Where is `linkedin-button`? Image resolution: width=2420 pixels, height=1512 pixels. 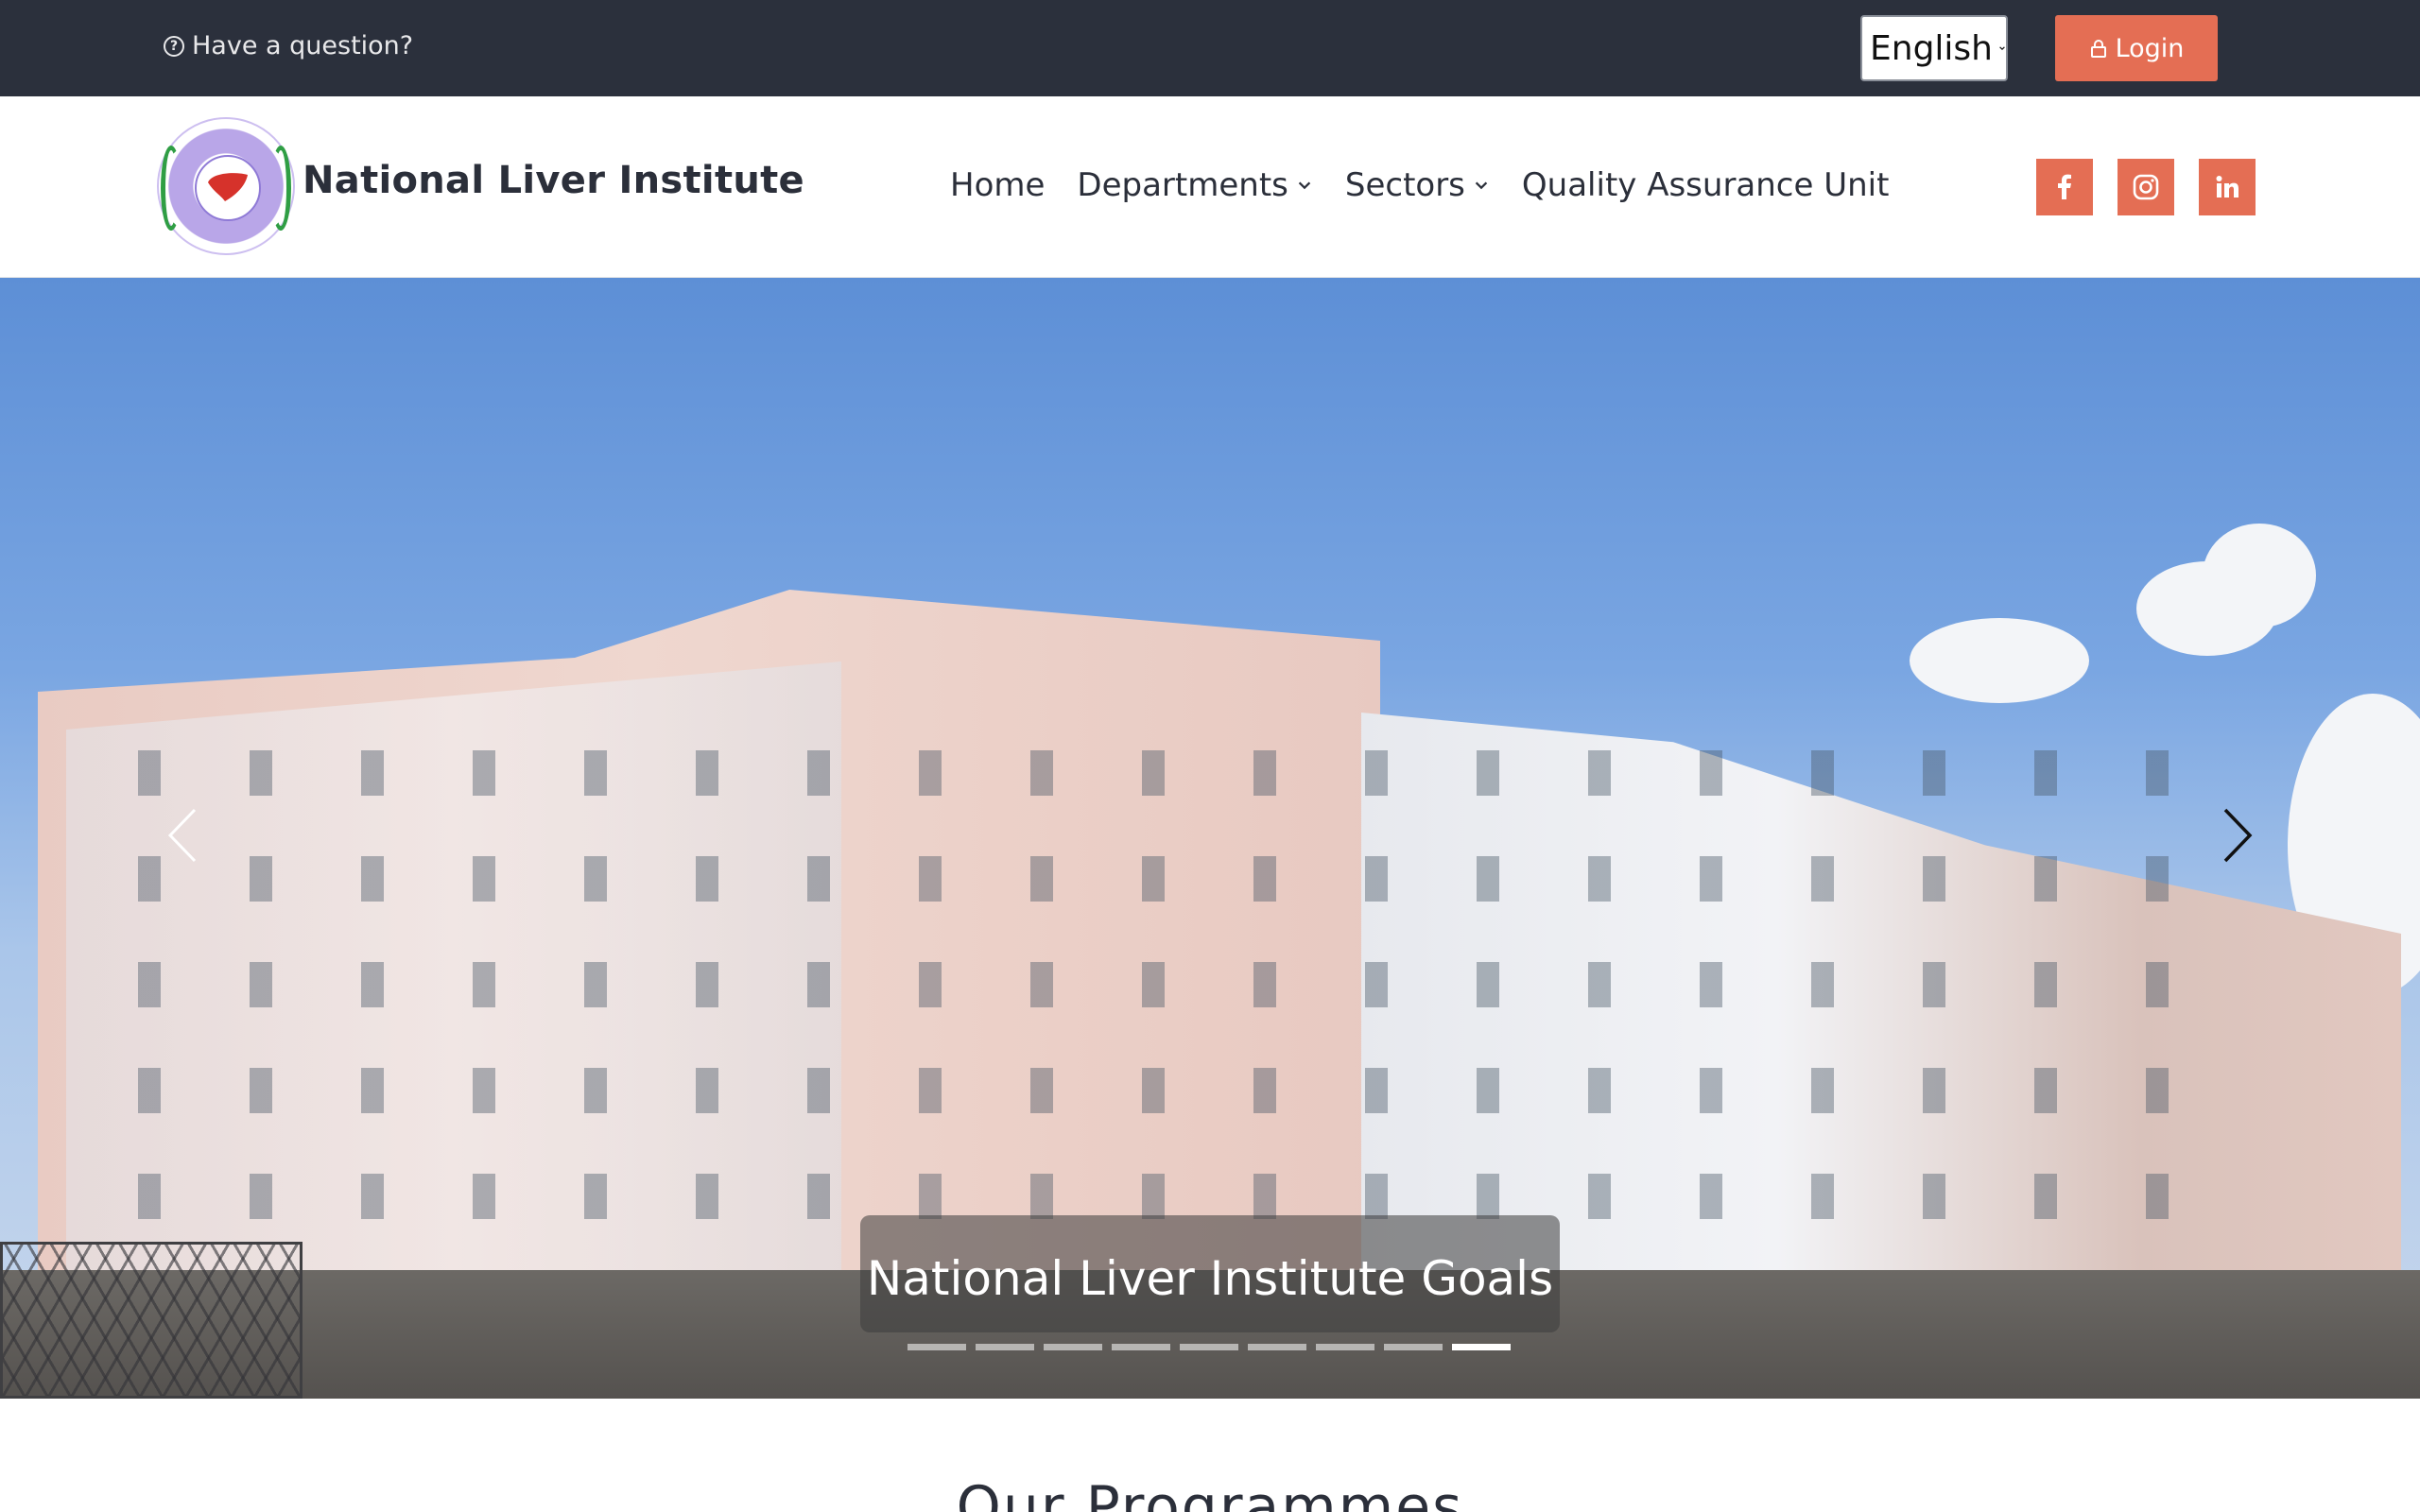
linkedin-button is located at coordinates (2227, 187).